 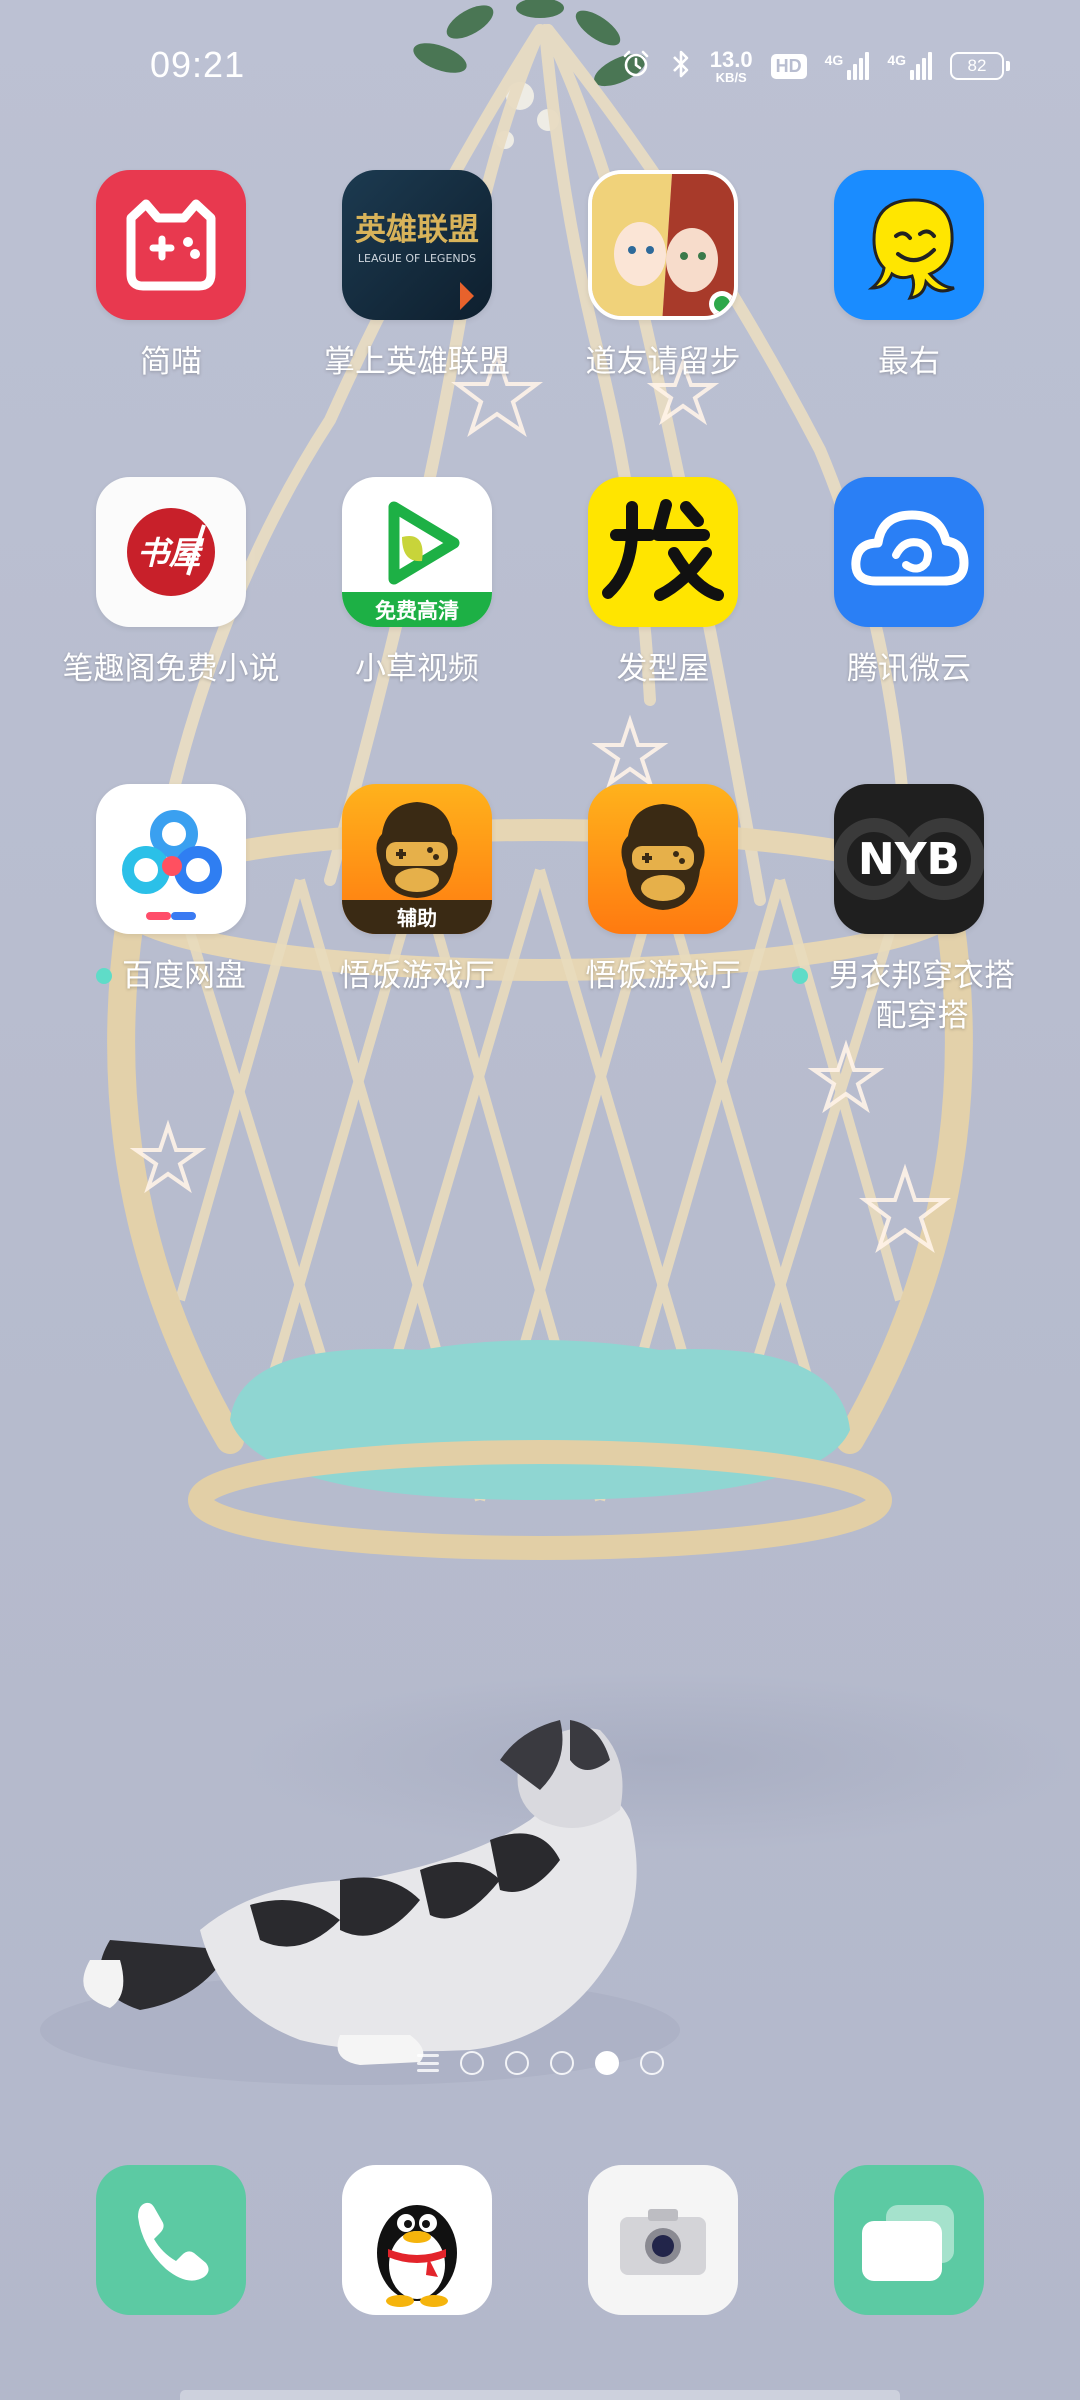 I want to click on biquge-icon: 书屋, so click(x=171, y=552).